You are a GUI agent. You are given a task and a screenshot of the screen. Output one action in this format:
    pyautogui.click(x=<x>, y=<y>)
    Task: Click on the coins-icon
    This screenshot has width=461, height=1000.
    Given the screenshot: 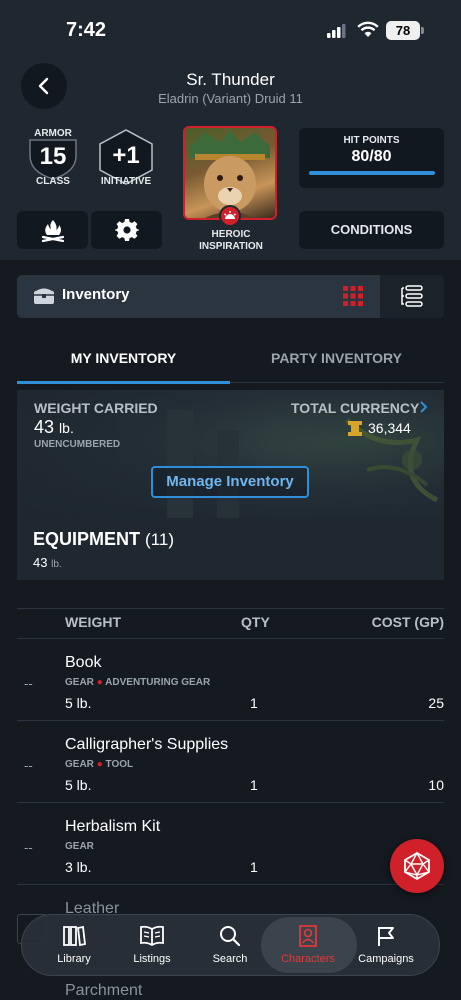 What is the action you would take?
    pyautogui.click(x=355, y=428)
    